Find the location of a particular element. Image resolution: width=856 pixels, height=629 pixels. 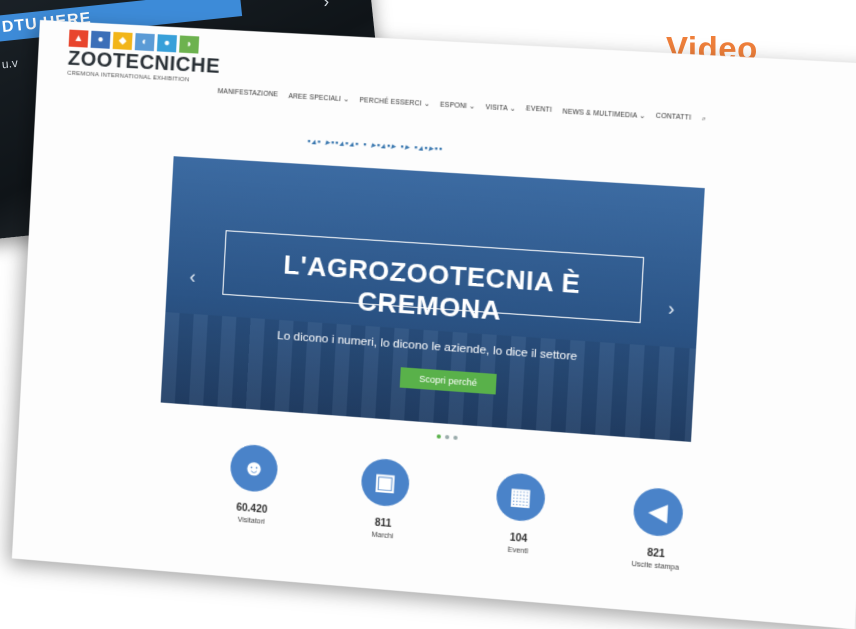

nav-item-news: NEWS & MULTIMEDIA ⌄ is located at coordinates (603, 113).